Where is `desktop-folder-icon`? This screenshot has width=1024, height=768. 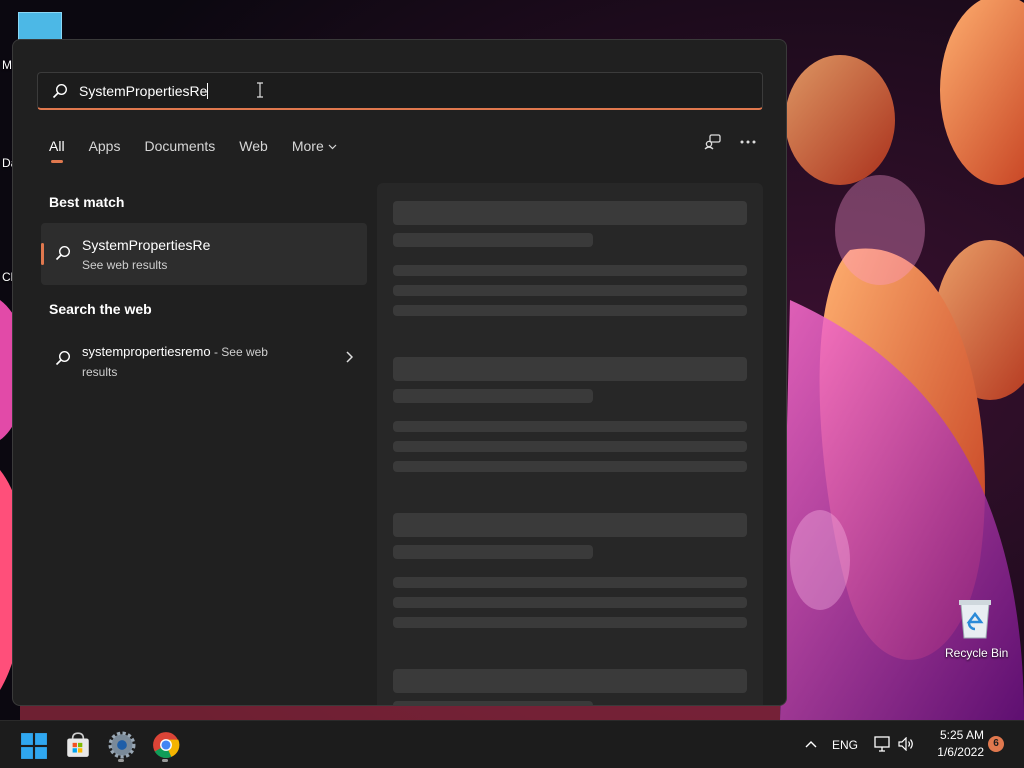 desktop-folder-icon is located at coordinates (40, 27).